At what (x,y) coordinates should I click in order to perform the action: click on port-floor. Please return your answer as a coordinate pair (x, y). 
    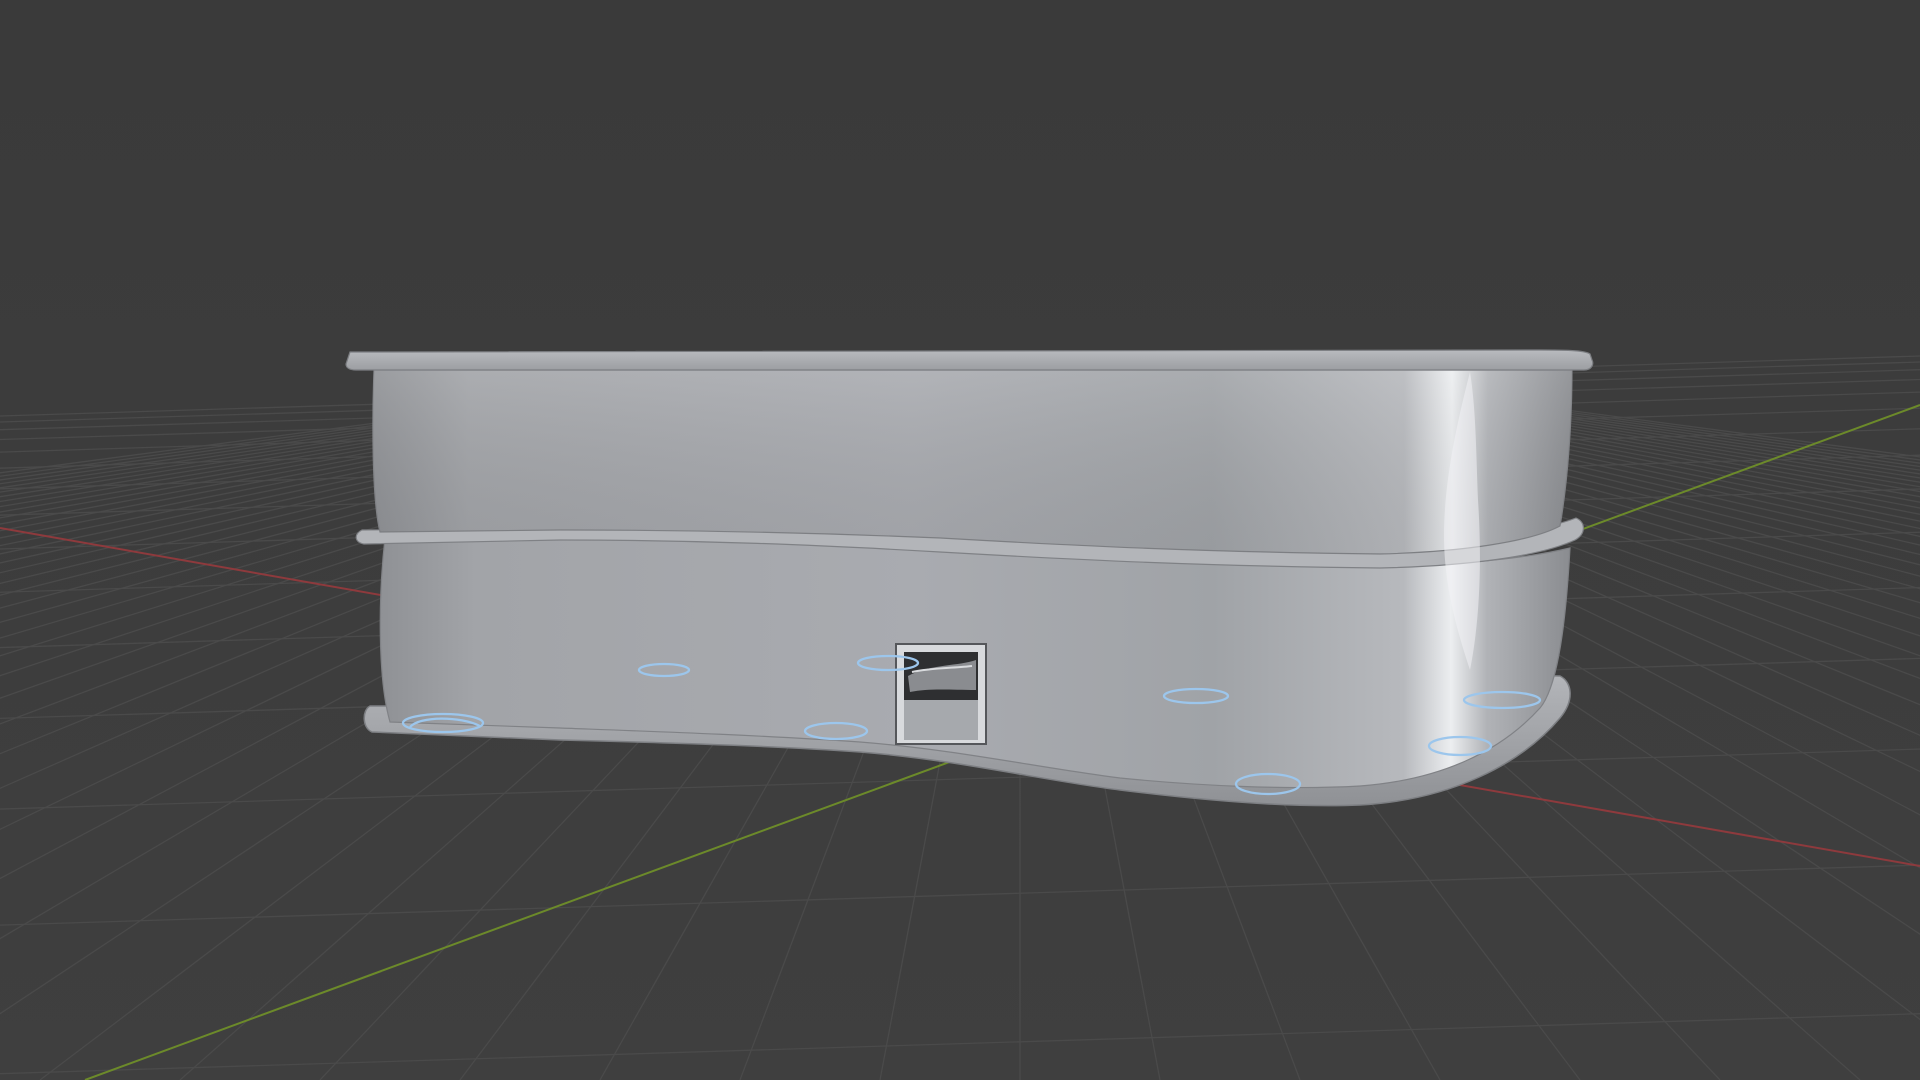
    Looking at the image, I should click on (941, 720).